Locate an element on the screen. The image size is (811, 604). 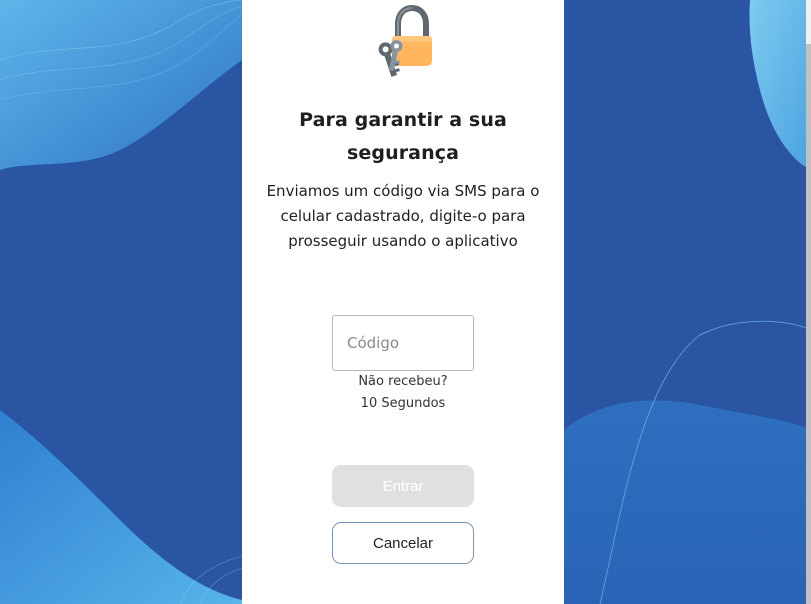
cancel-button: Cancelar is located at coordinates (403, 543).